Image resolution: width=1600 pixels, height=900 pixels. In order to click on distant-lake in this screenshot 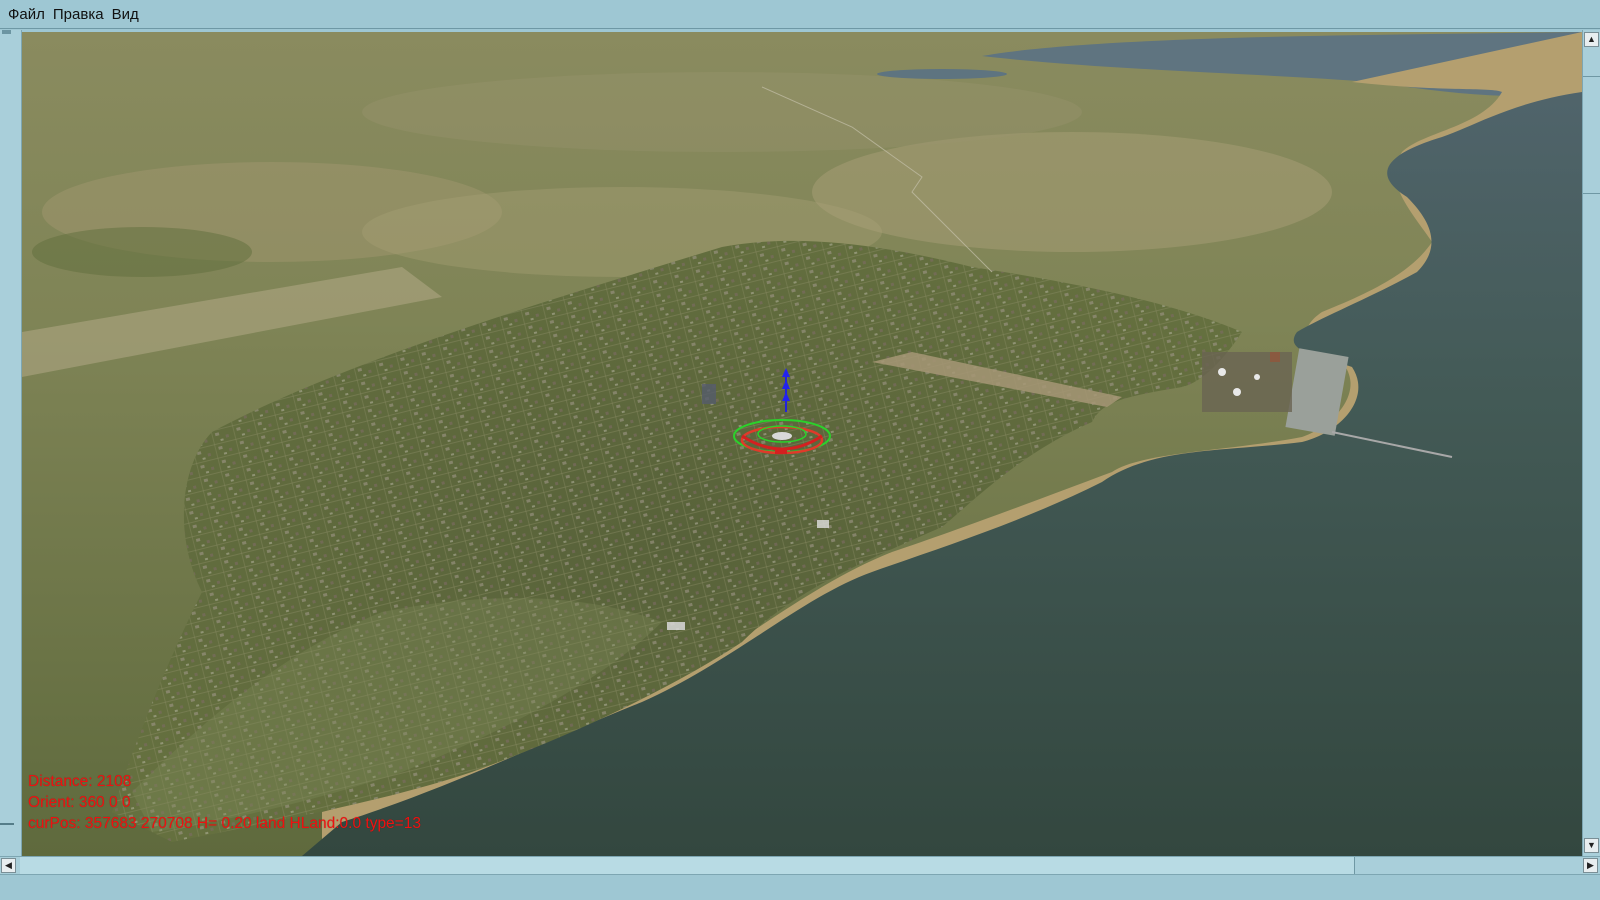, I will do `click(942, 74)`.